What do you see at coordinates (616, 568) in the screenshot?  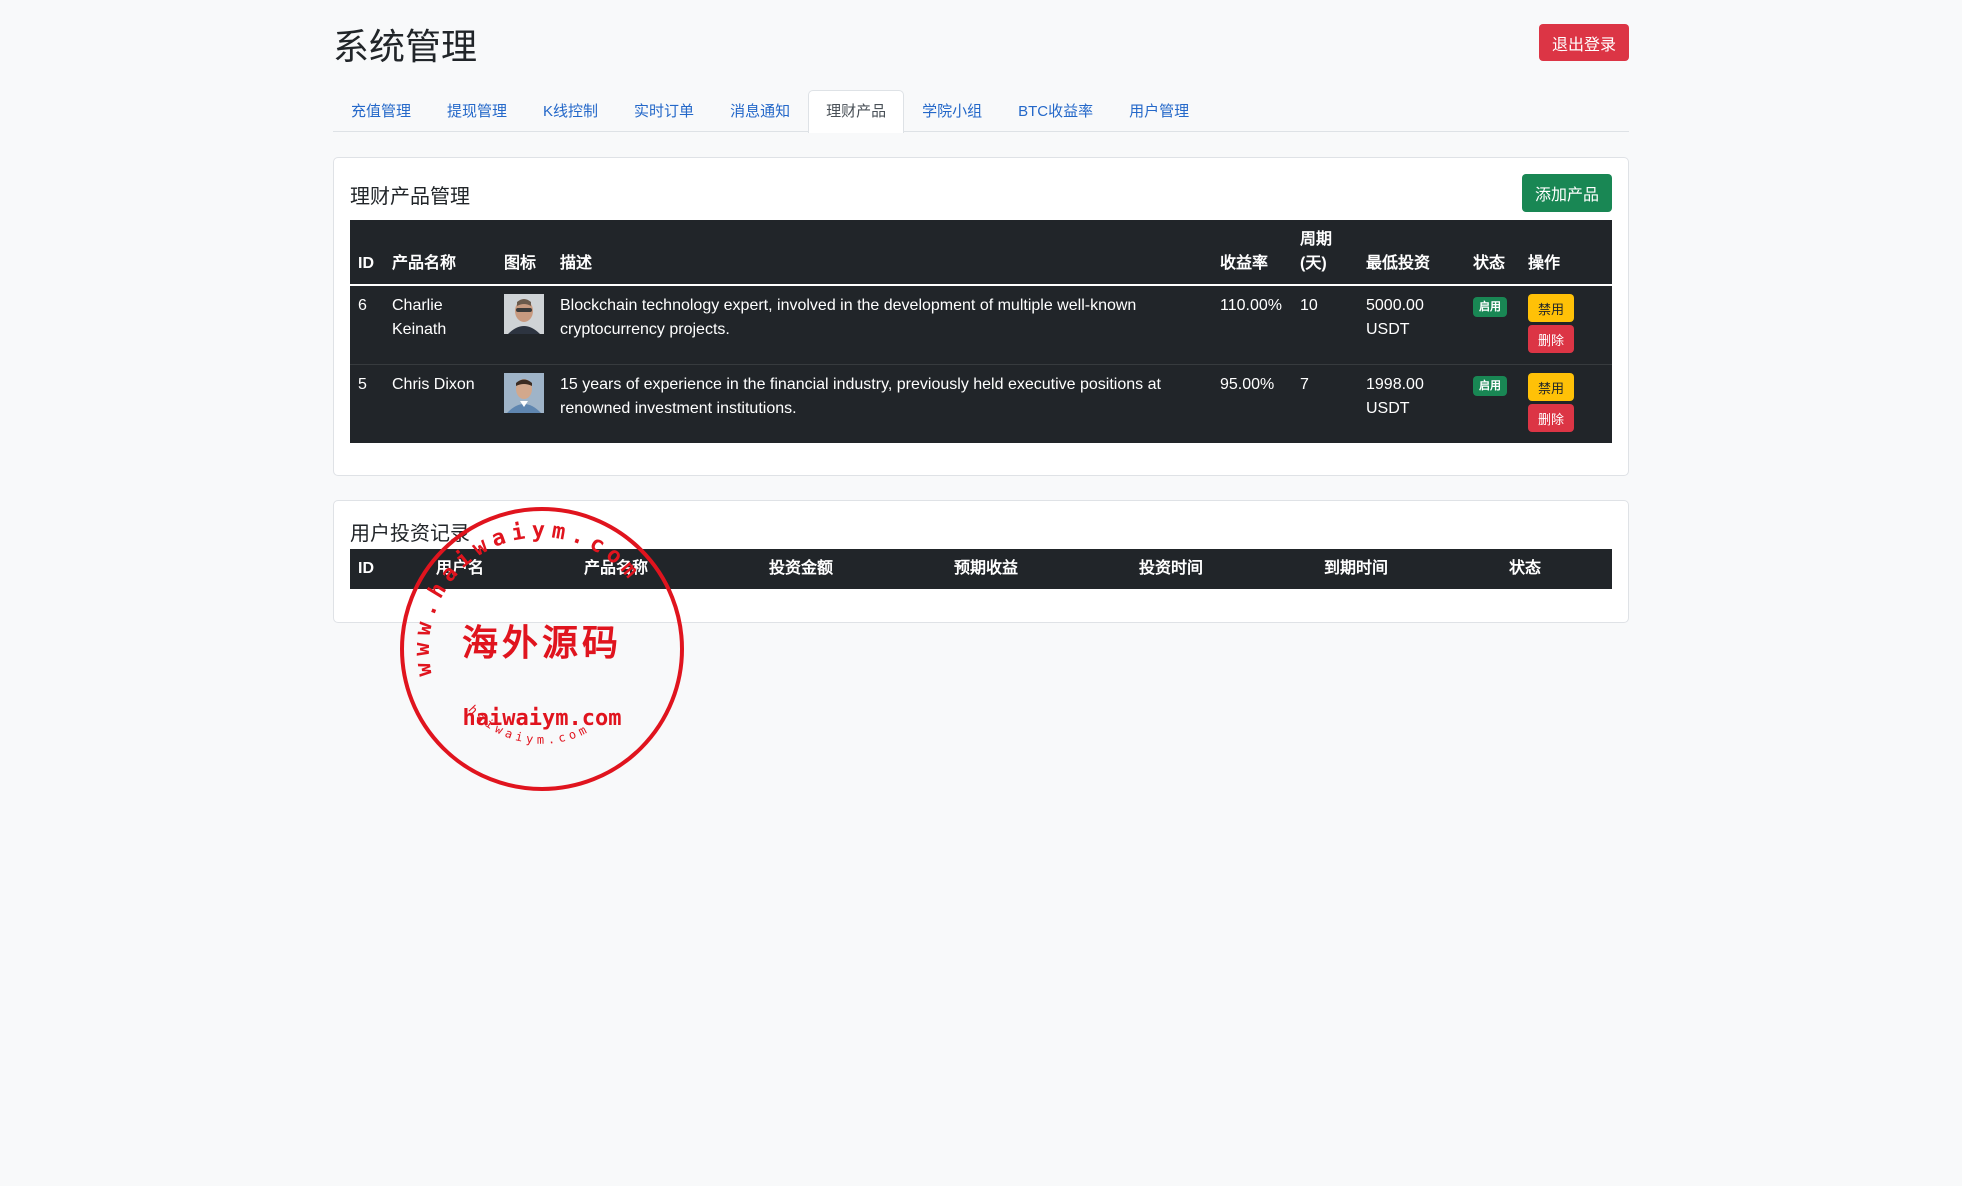 I see `col-product-name: 产品名称` at bounding box center [616, 568].